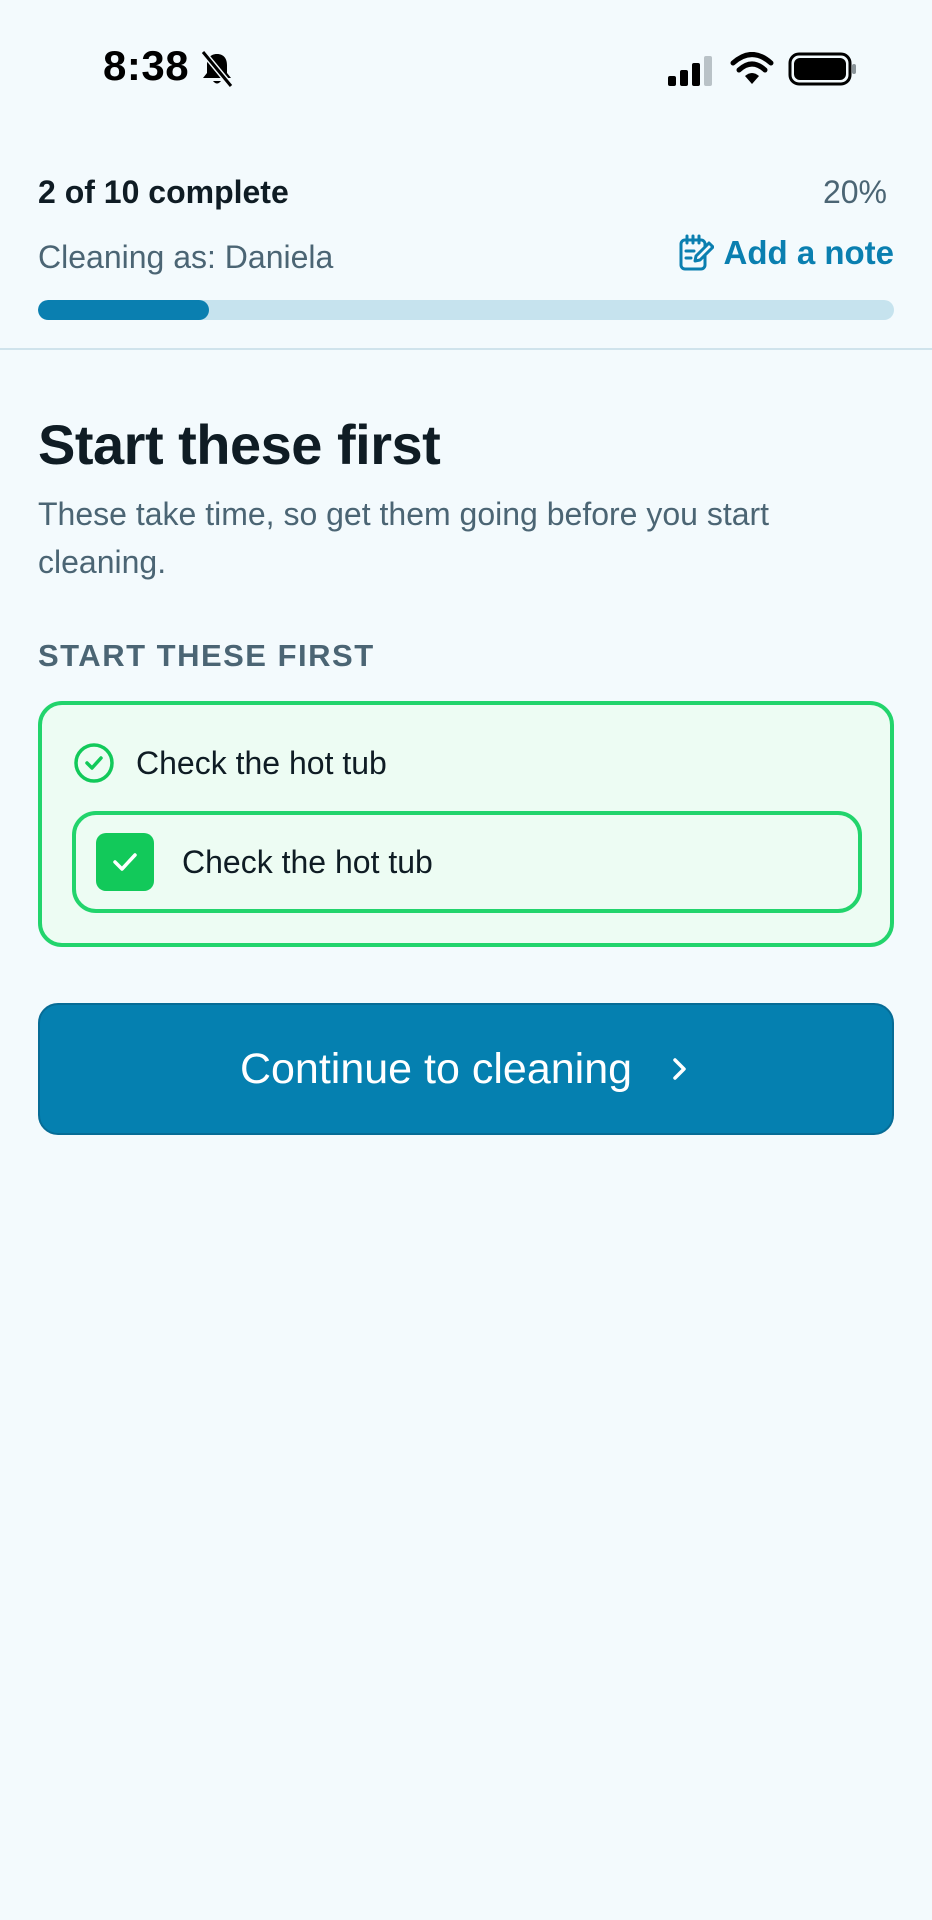 The image size is (932, 1920). Describe the element at coordinates (206, 655) in the screenshot. I see `section-label: START THESE FIRST` at that location.